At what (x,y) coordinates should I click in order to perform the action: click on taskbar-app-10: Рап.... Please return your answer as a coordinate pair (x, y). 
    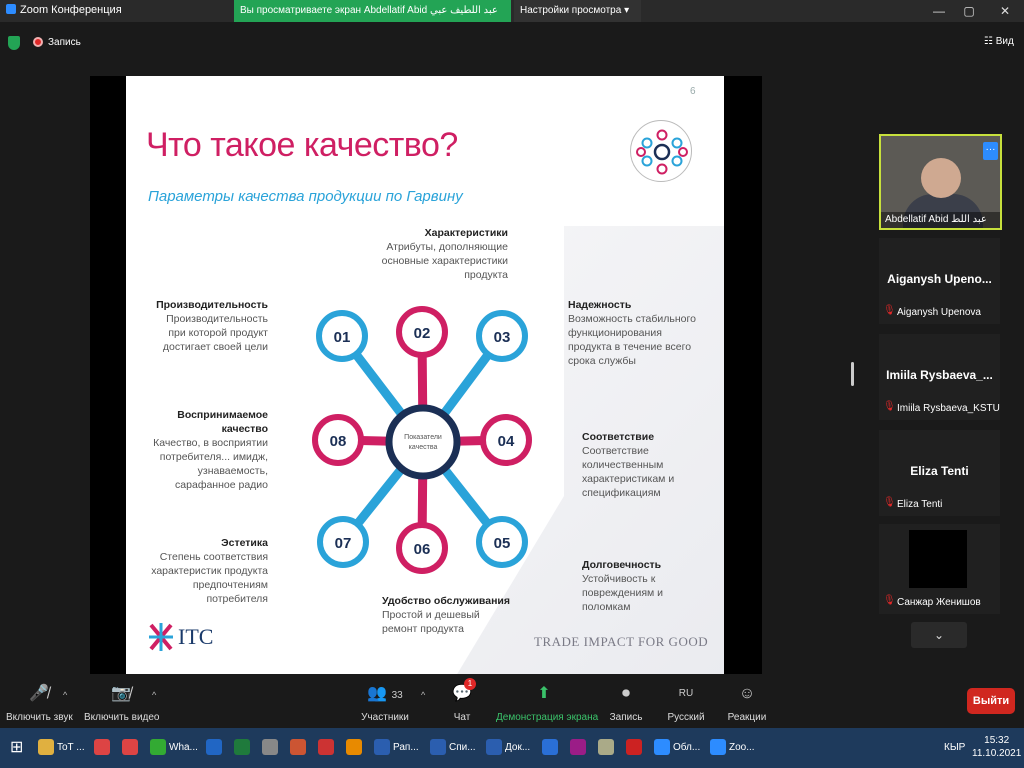
    Looking at the image, I should click on (396, 748).